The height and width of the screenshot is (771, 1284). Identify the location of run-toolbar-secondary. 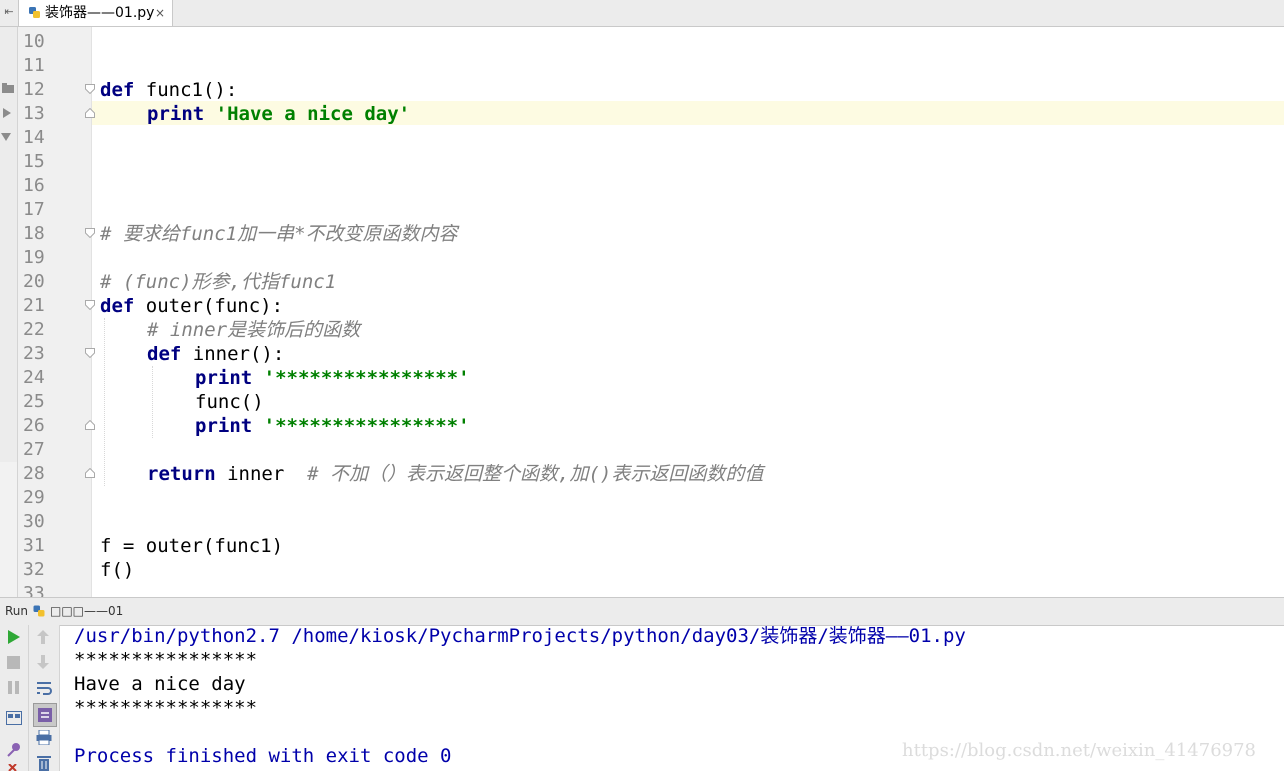
(44, 698).